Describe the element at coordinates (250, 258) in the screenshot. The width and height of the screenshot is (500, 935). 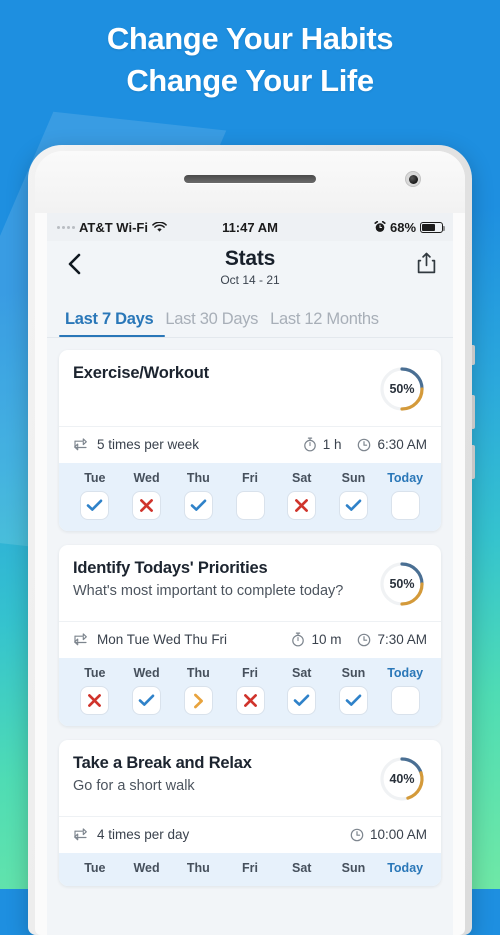
I see `page-title: Stats` at that location.